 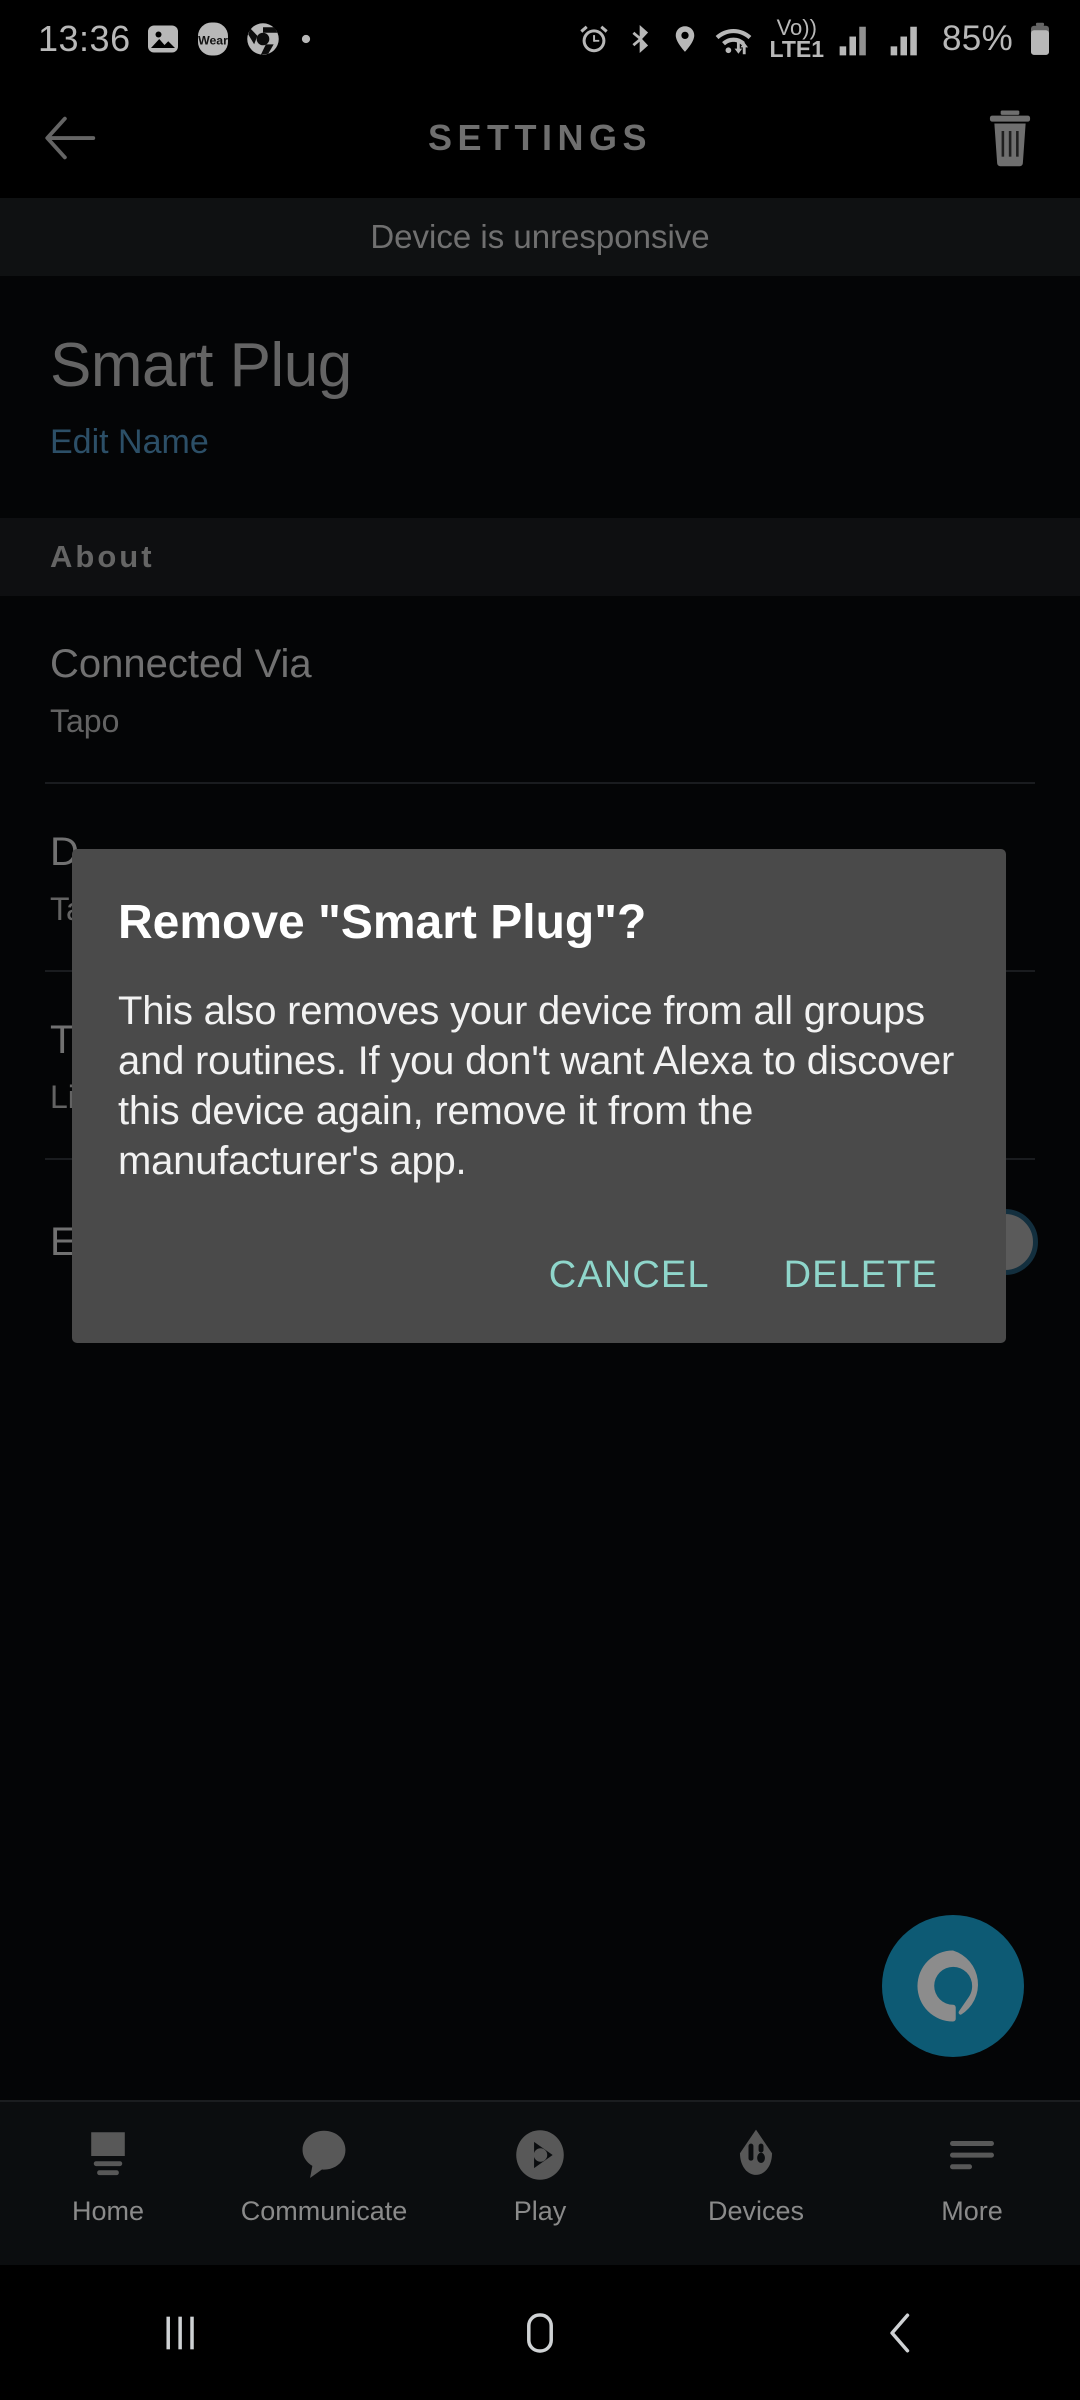 I want to click on nav-label: Play, so click(x=540, y=2211).